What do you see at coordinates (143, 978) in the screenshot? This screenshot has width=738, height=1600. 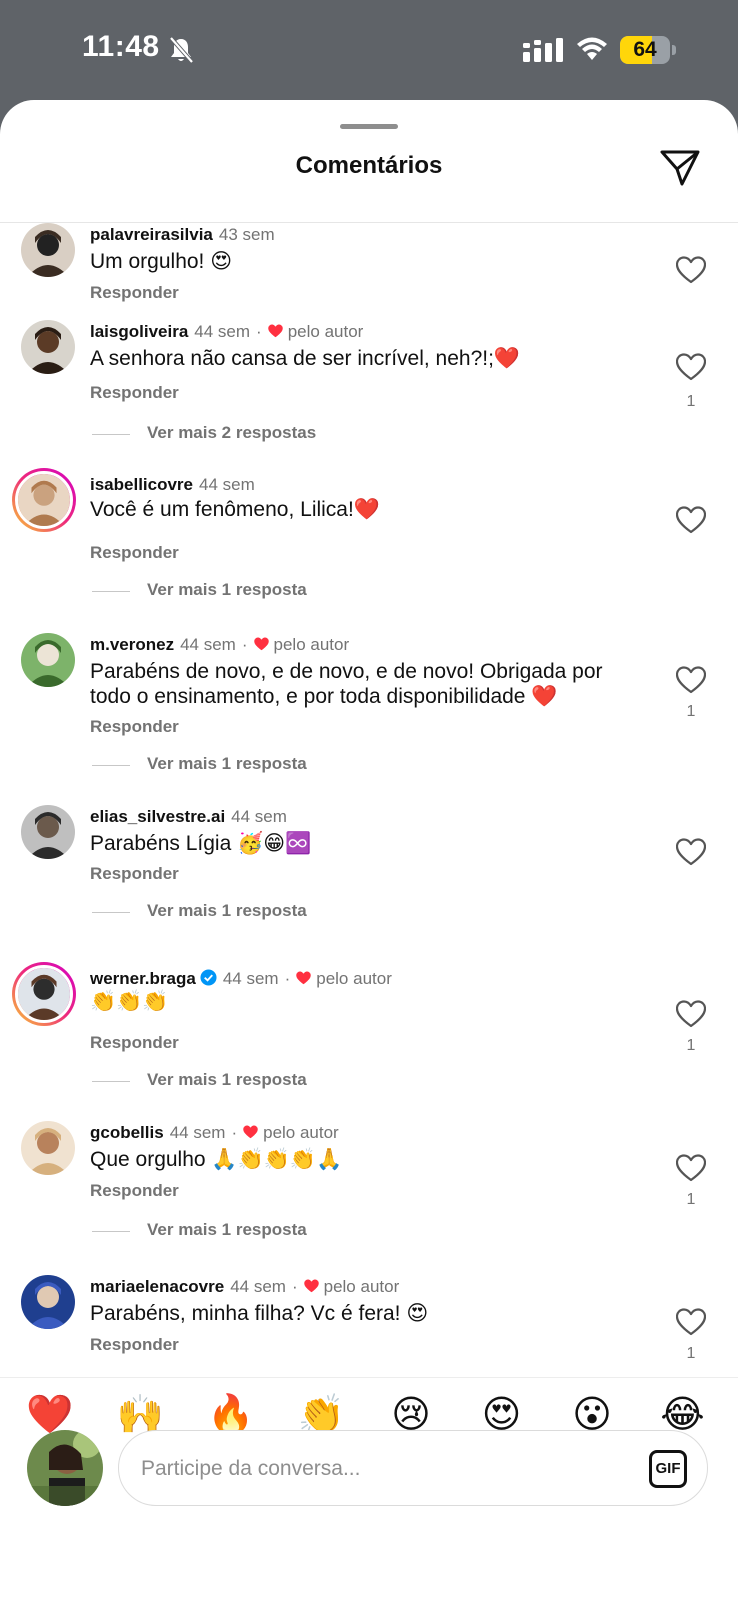 I see `comment-username: werner.braga` at bounding box center [143, 978].